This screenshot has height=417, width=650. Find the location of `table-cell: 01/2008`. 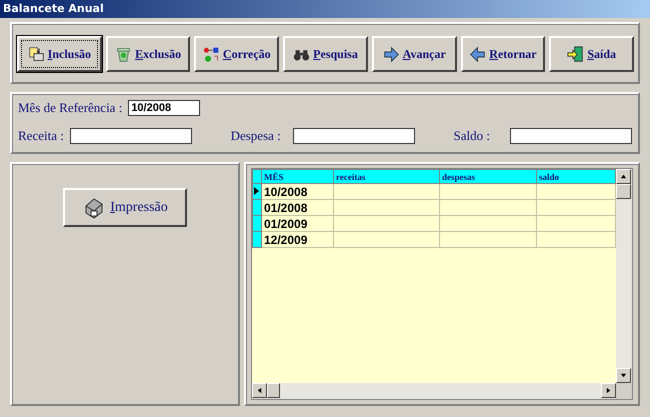

table-cell: 01/2008 is located at coordinates (298, 208).